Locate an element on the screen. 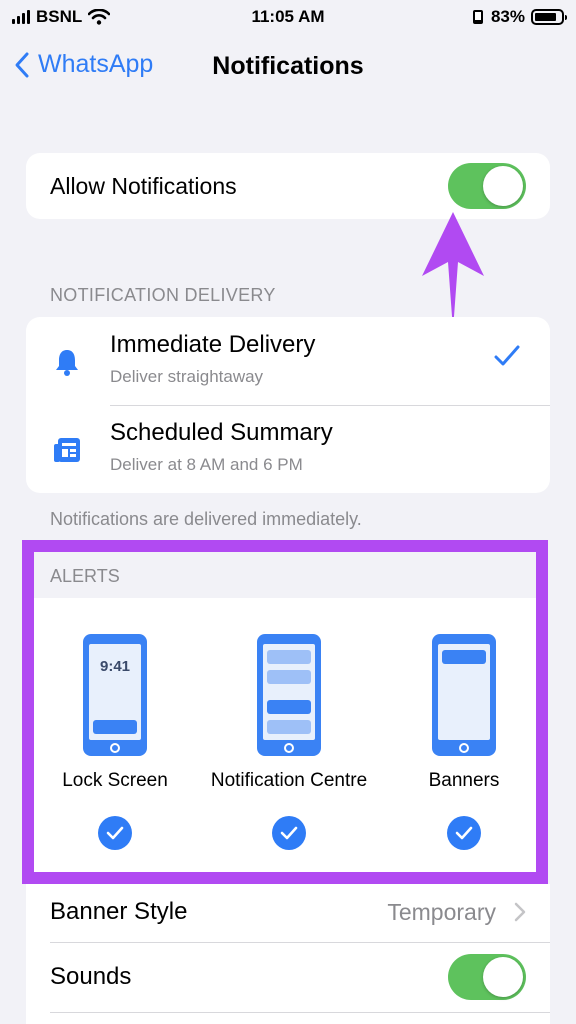 The width and height of the screenshot is (576, 1024). bell-icon is located at coordinates (67, 363).